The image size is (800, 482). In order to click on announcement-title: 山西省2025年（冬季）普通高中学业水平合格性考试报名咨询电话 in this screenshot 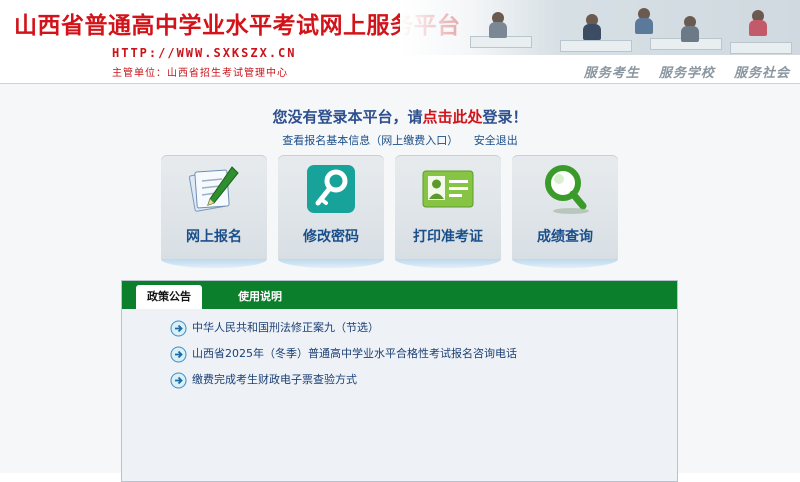, I will do `click(354, 353)`.